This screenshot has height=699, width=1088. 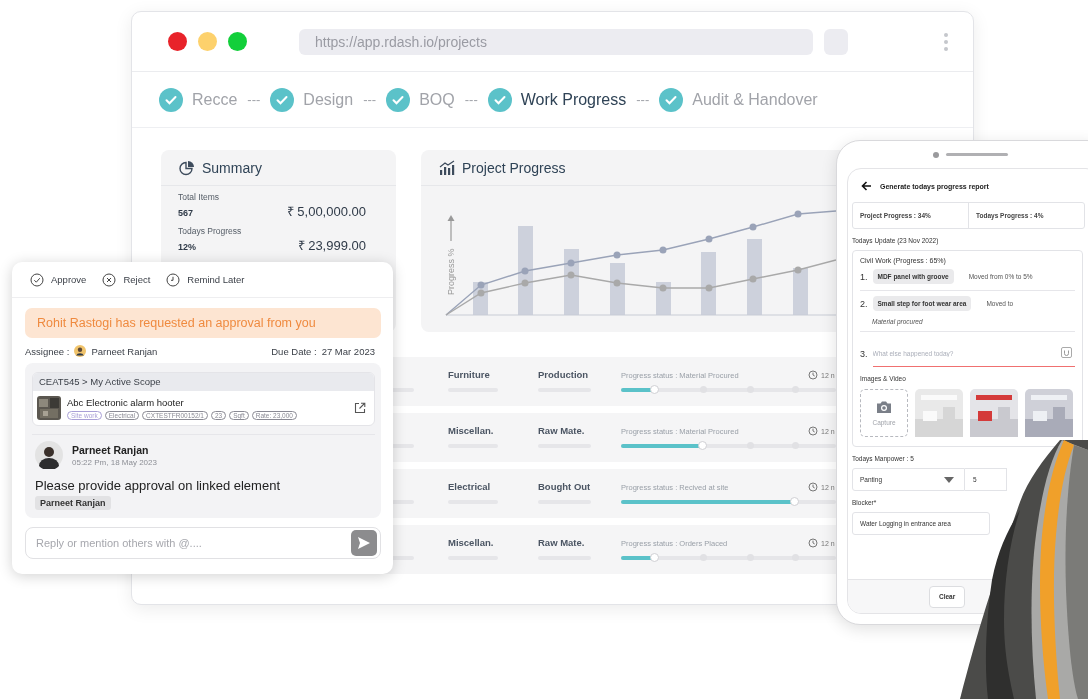 I want to click on axis-arrow-icon, so click(x=451, y=228).